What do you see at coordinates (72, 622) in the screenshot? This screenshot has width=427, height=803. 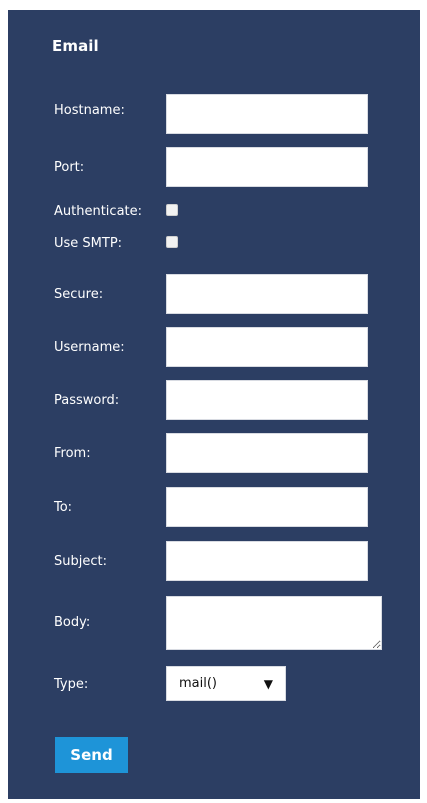 I see `body-label: Body:` at bounding box center [72, 622].